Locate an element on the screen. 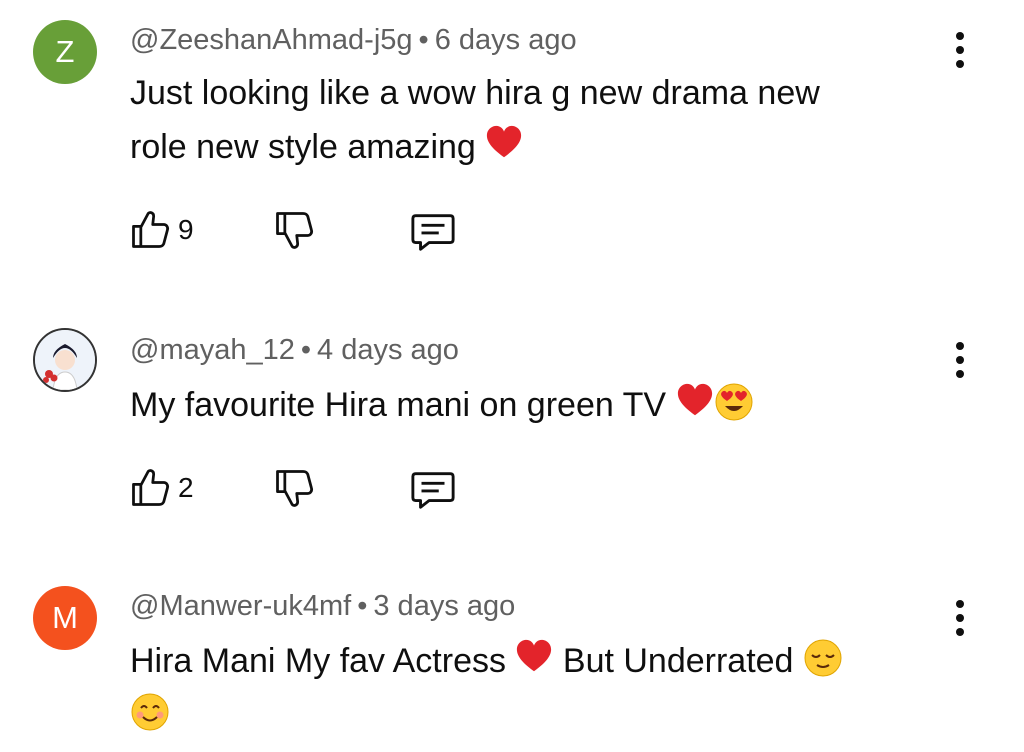  author-handle: @ZeeshanAhmad-j5g is located at coordinates (271, 40).